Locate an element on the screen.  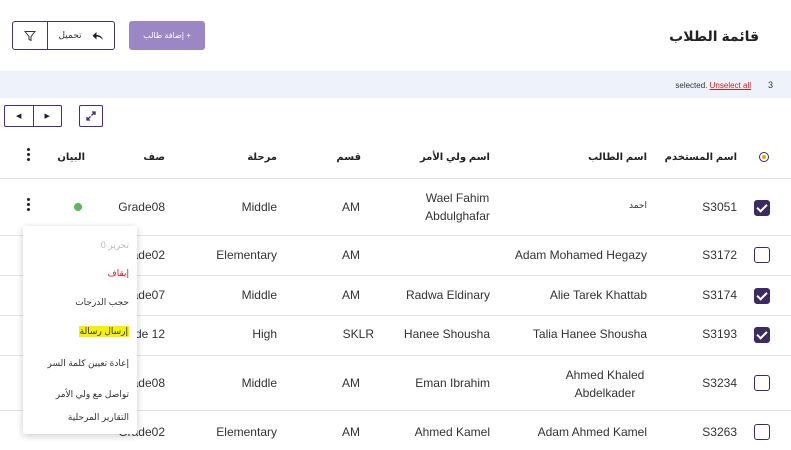
username-cell: S3174 is located at coordinates (719, 295).